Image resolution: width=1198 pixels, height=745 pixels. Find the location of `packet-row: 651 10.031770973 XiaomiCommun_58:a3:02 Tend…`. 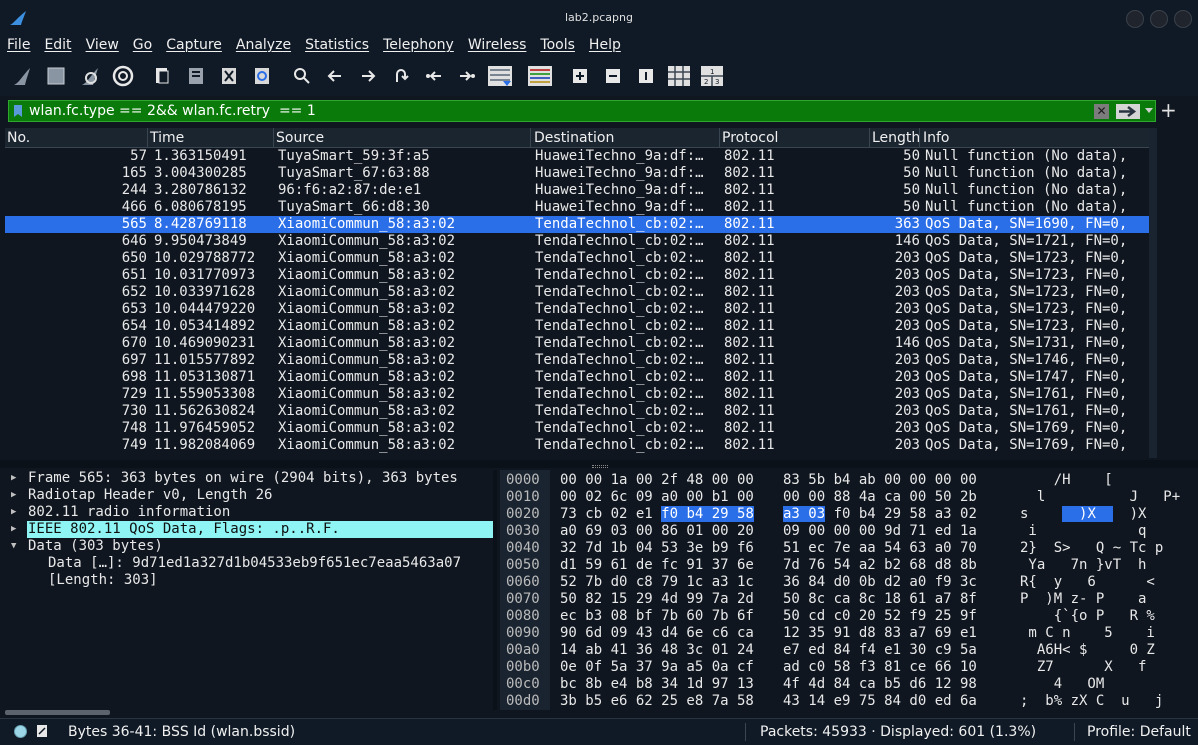

packet-row: 651 10.031770973 XiaomiCommun_58:a3:02 Tend… is located at coordinates (580, 275).